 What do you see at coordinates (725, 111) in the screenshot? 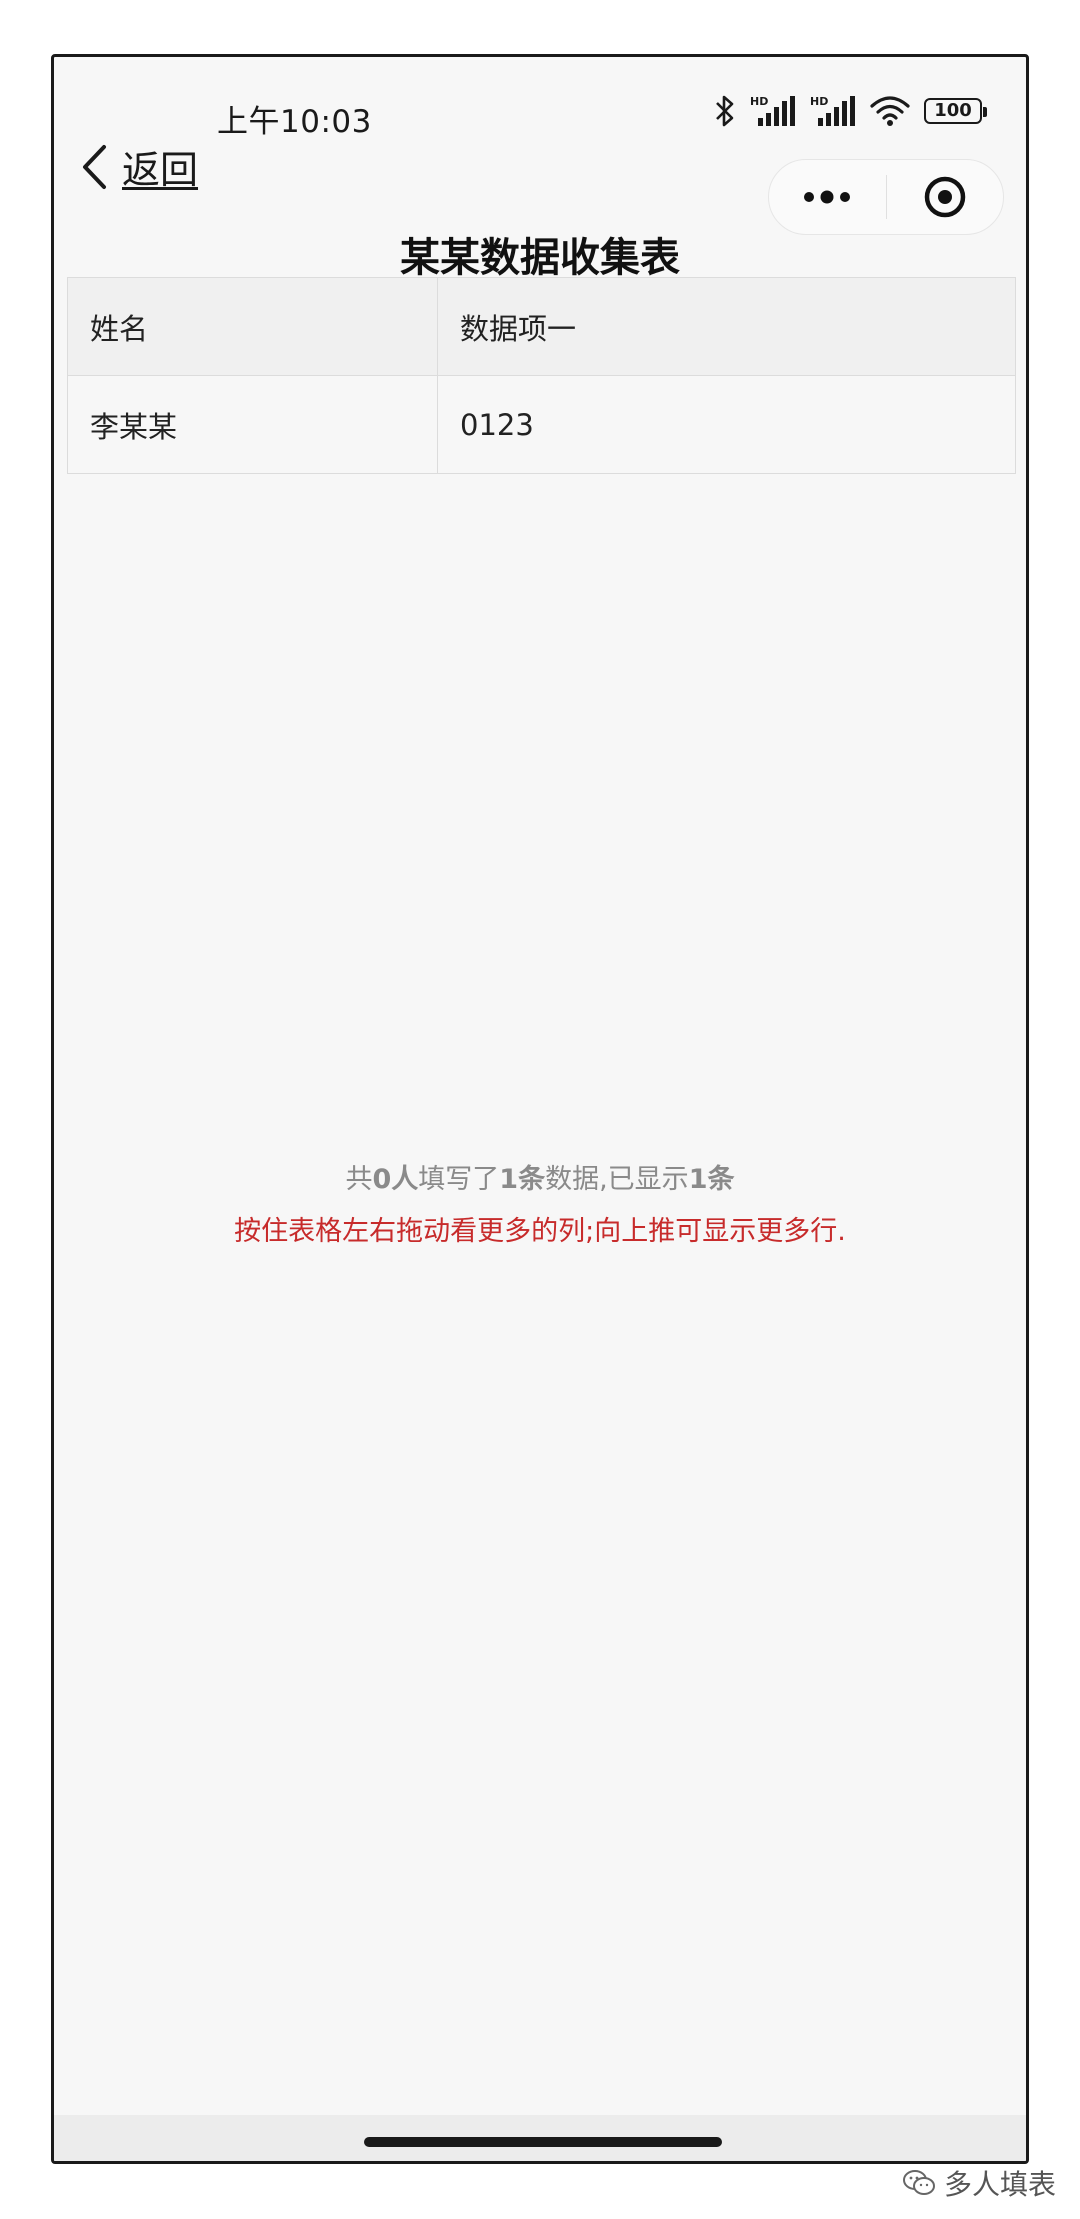
I see `bluetooth-icon` at bounding box center [725, 111].